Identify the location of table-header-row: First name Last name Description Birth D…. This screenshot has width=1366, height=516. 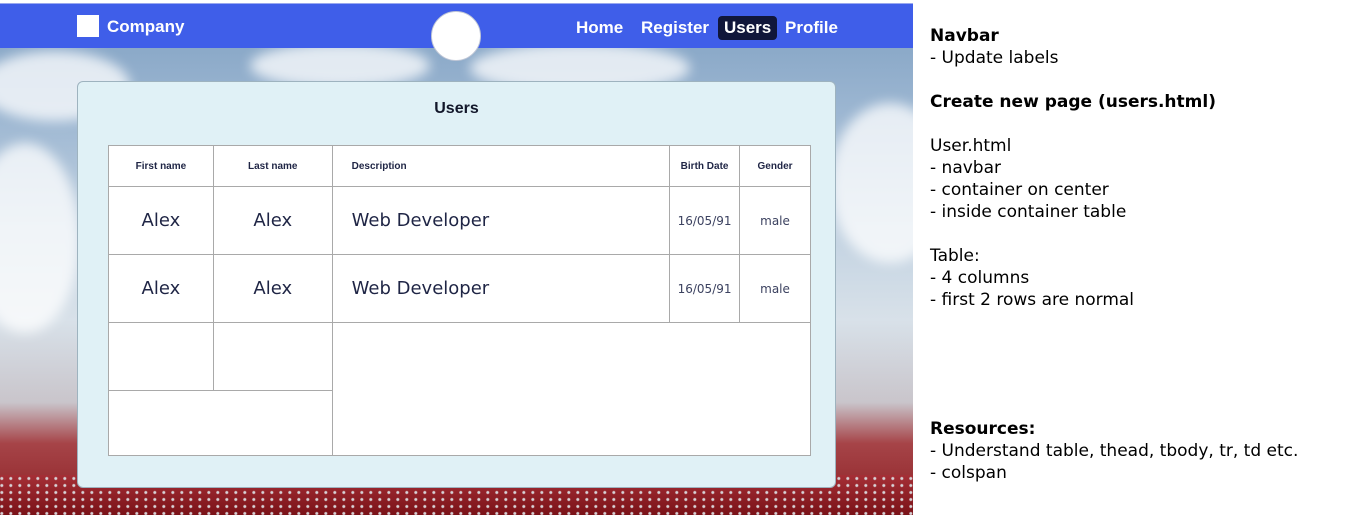
(459, 166).